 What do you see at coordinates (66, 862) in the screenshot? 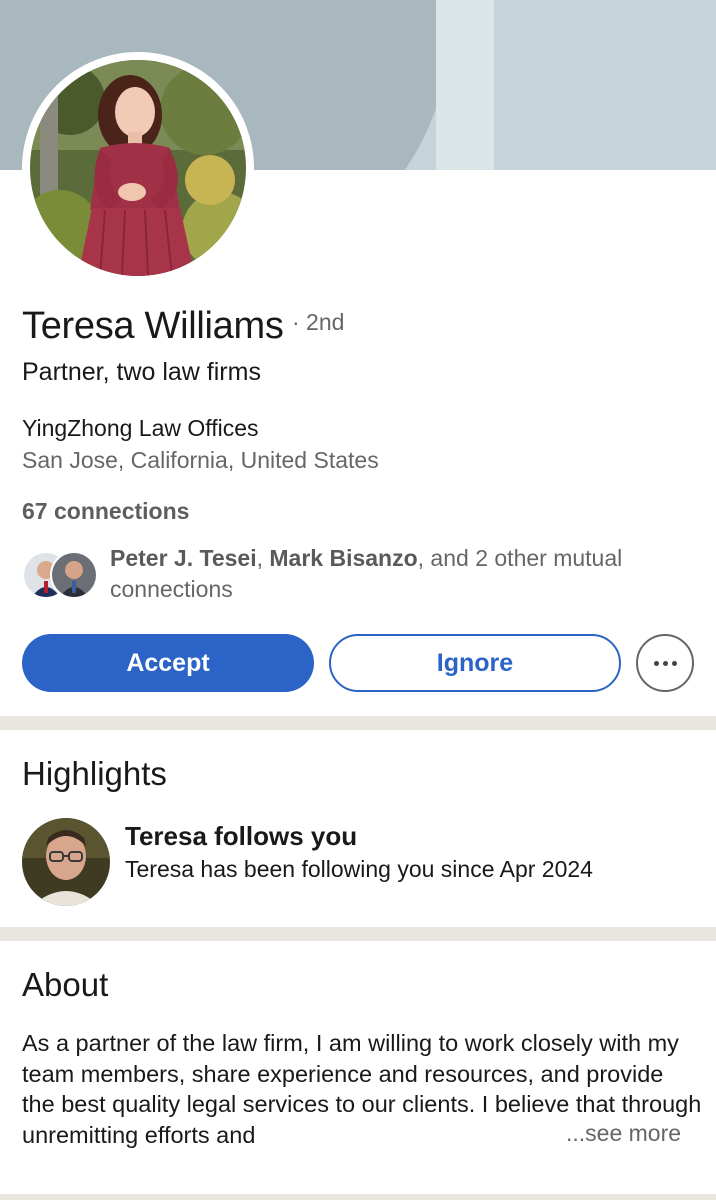
I see `highlight-avatar` at bounding box center [66, 862].